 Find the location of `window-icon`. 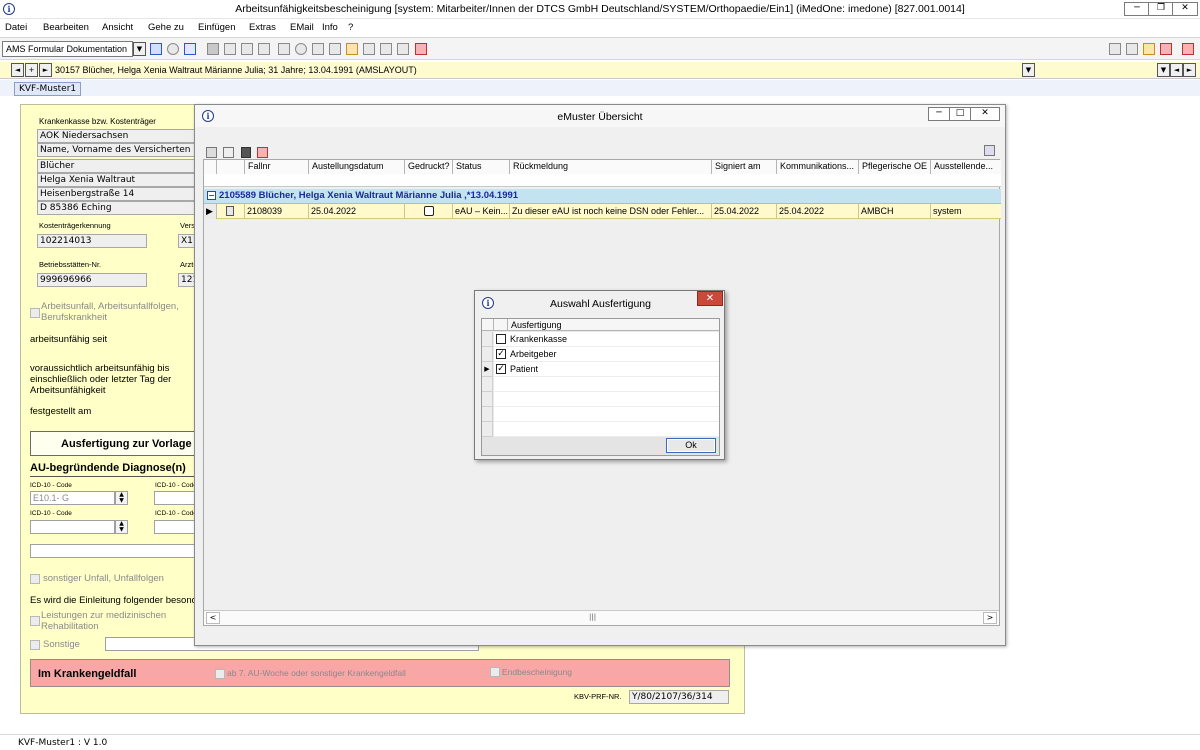

window-icon is located at coordinates (1132, 49).